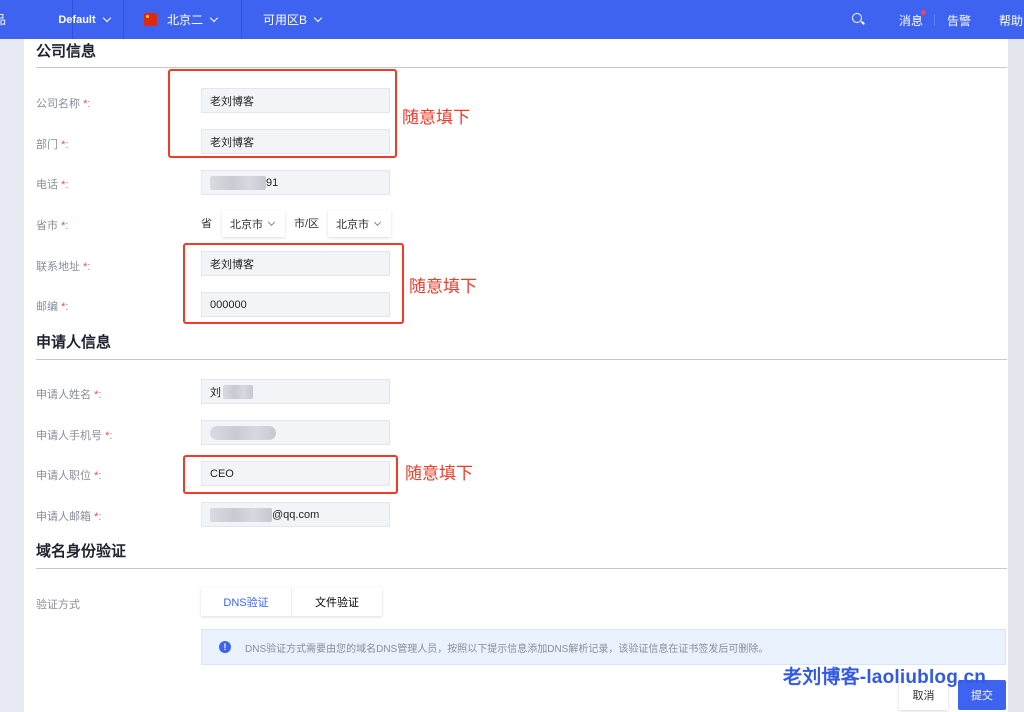  I want to click on city-select: 北京市, so click(359, 223).